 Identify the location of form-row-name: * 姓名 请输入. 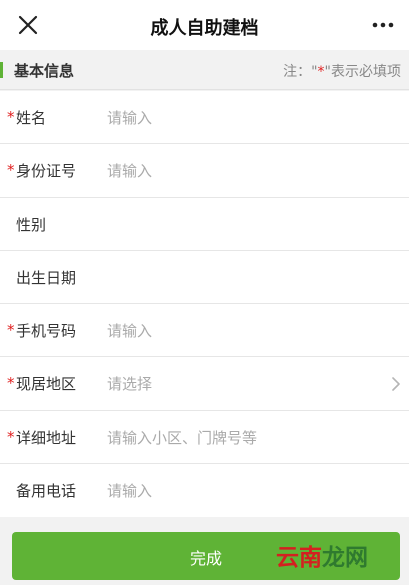
(204, 118).